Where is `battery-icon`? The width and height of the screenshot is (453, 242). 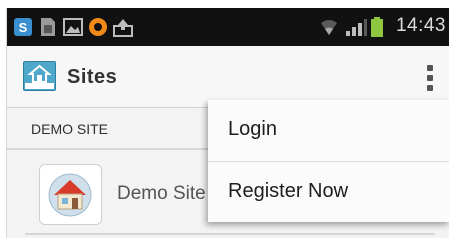
battery-icon is located at coordinates (377, 27).